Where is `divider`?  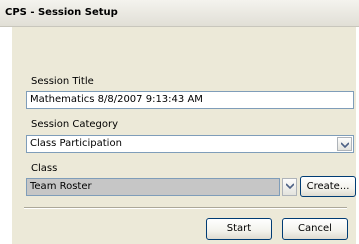
divider is located at coordinates (185, 208).